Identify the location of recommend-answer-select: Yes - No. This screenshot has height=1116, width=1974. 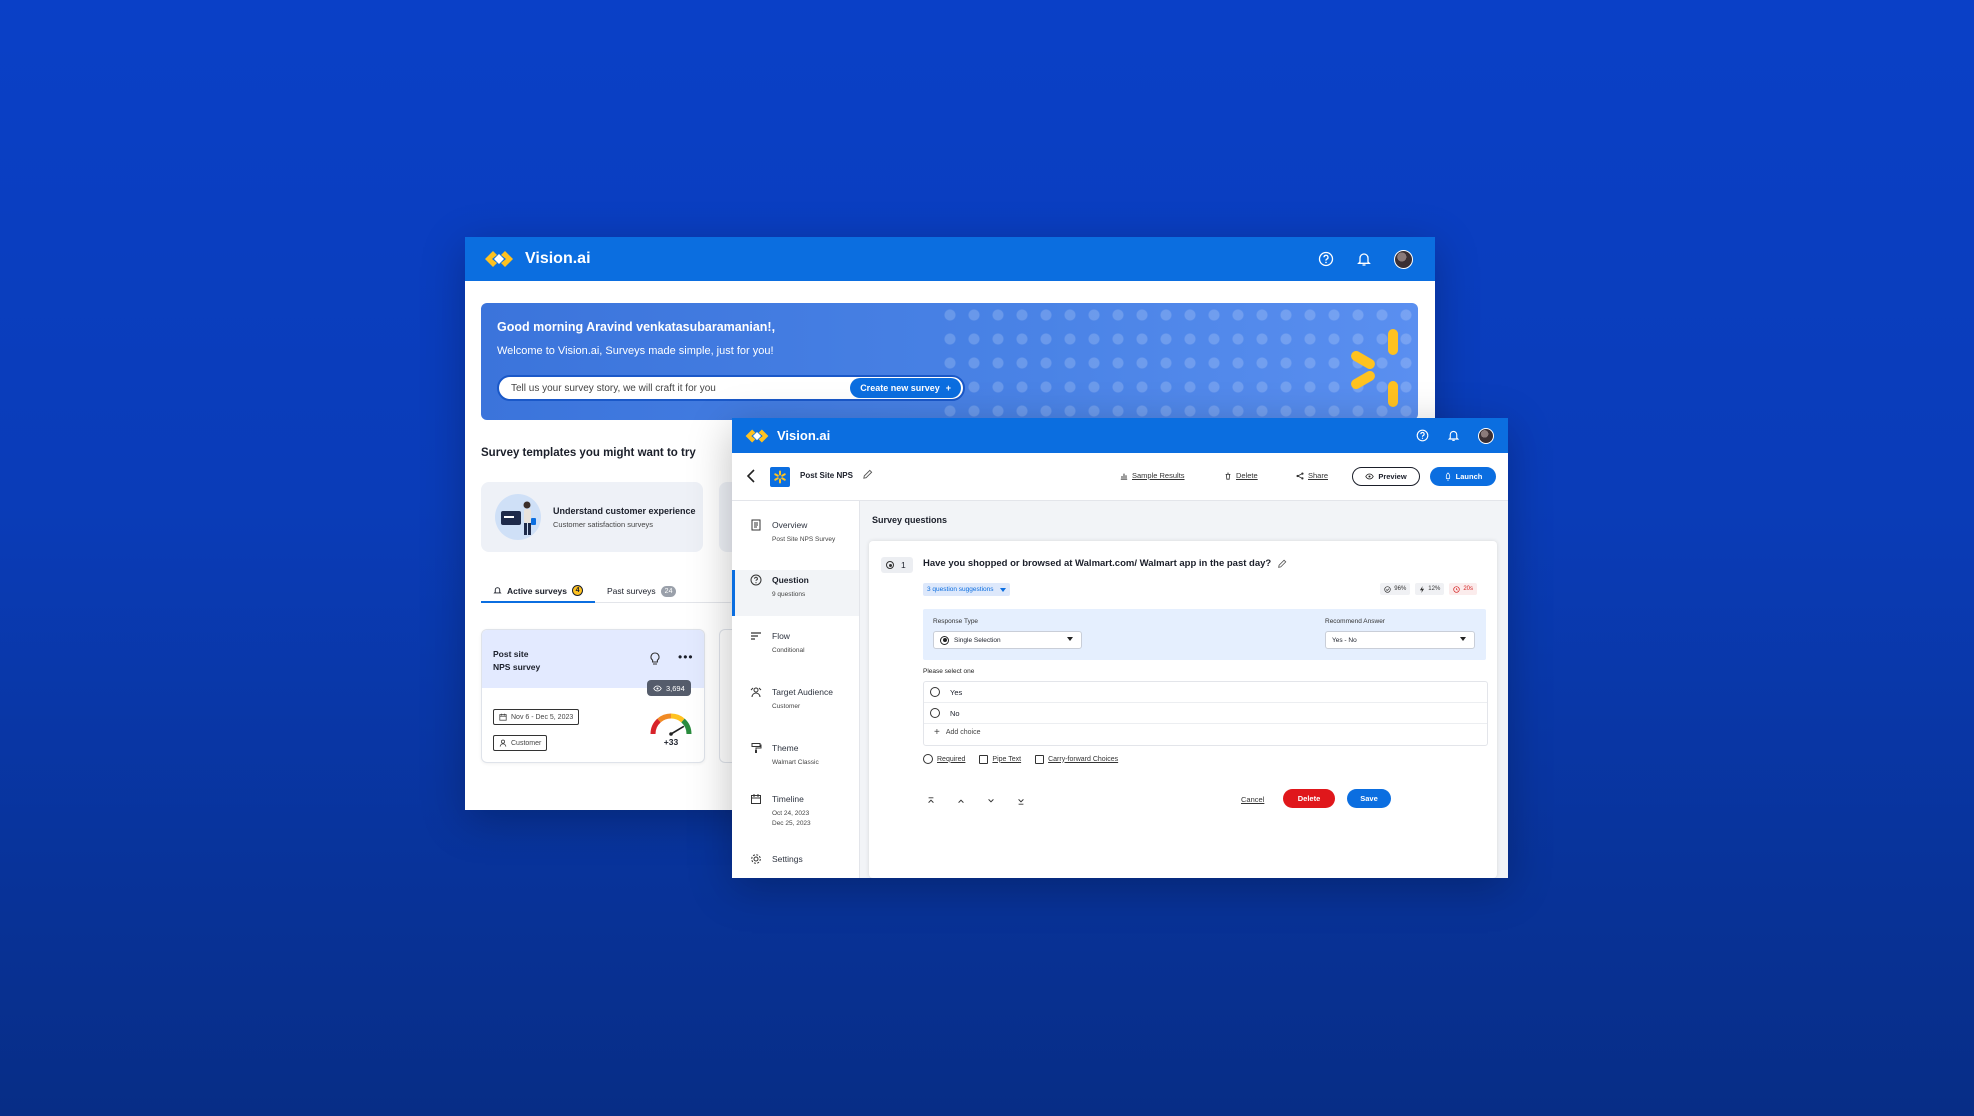
(1400, 640).